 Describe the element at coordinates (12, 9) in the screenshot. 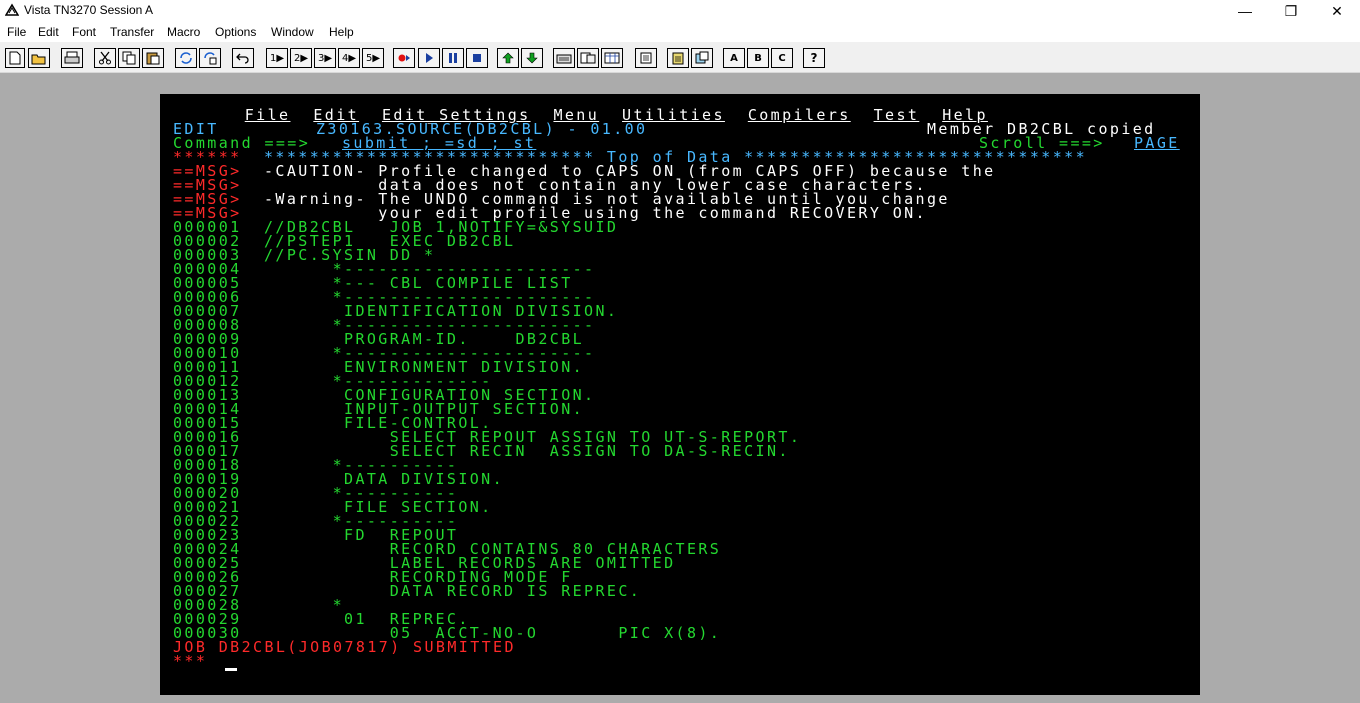

I see `app-icon` at that location.